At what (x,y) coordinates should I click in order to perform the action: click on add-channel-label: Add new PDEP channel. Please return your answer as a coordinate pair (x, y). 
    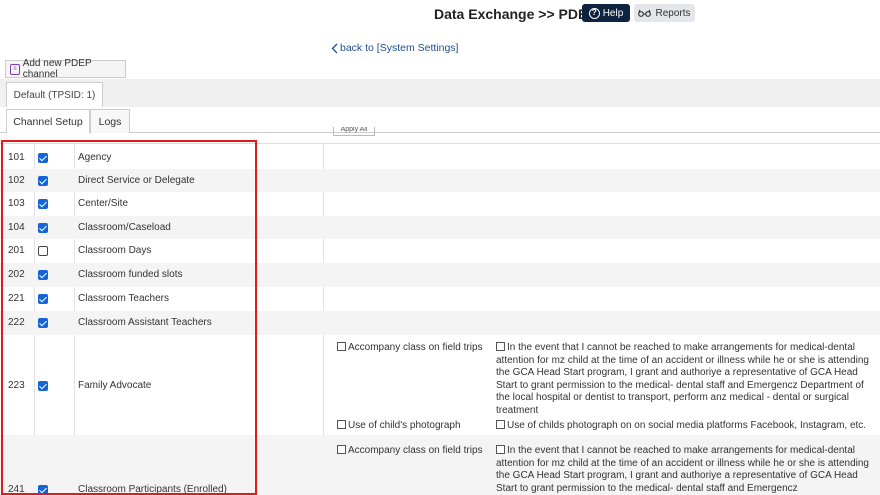
    Looking at the image, I should click on (57, 69).